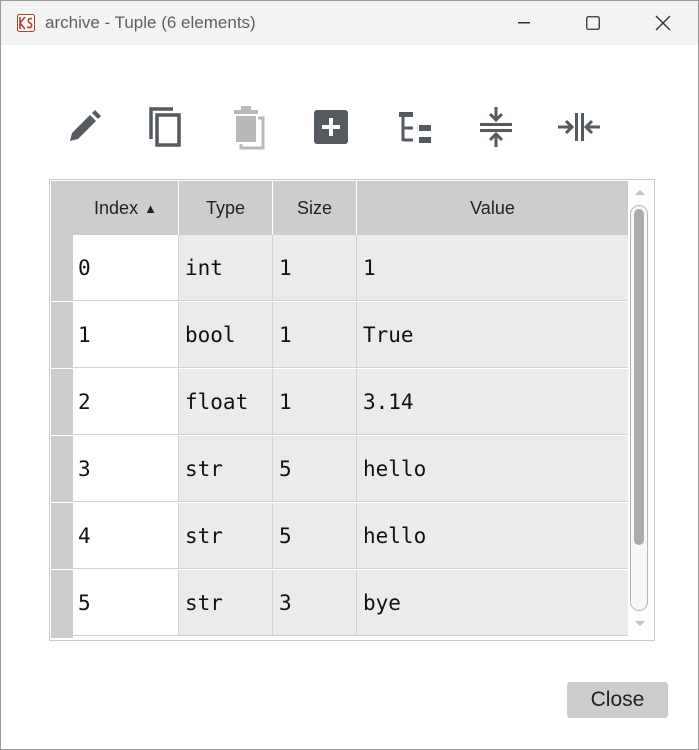  I want to click on table-row: 2 float 1 3.14, so click(350, 402).